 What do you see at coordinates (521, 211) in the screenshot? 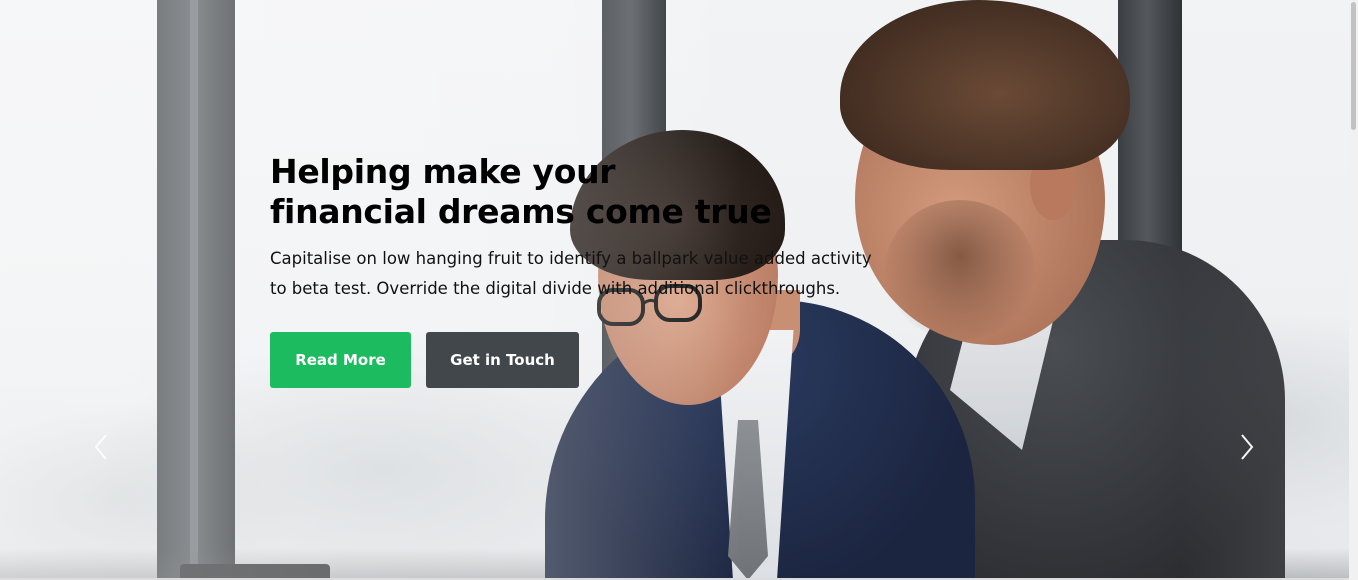
I see `hero-title-line: financial dreams come true` at bounding box center [521, 211].